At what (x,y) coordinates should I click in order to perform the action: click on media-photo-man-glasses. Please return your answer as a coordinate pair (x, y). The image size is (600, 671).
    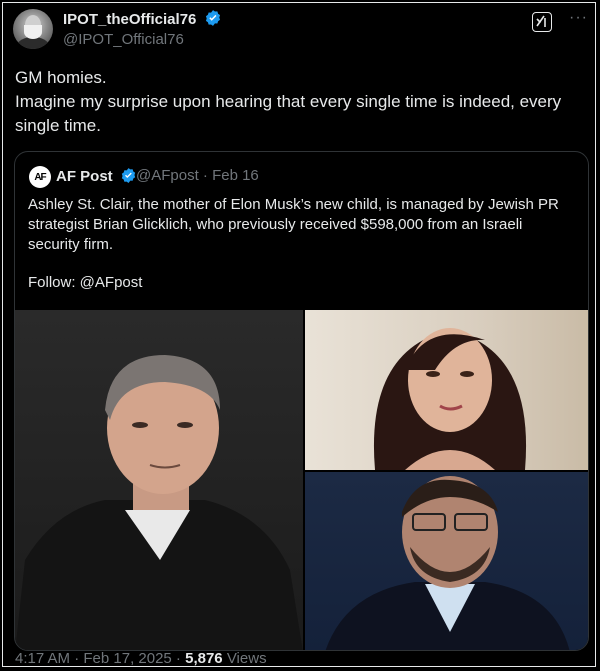
    Looking at the image, I should click on (446, 561).